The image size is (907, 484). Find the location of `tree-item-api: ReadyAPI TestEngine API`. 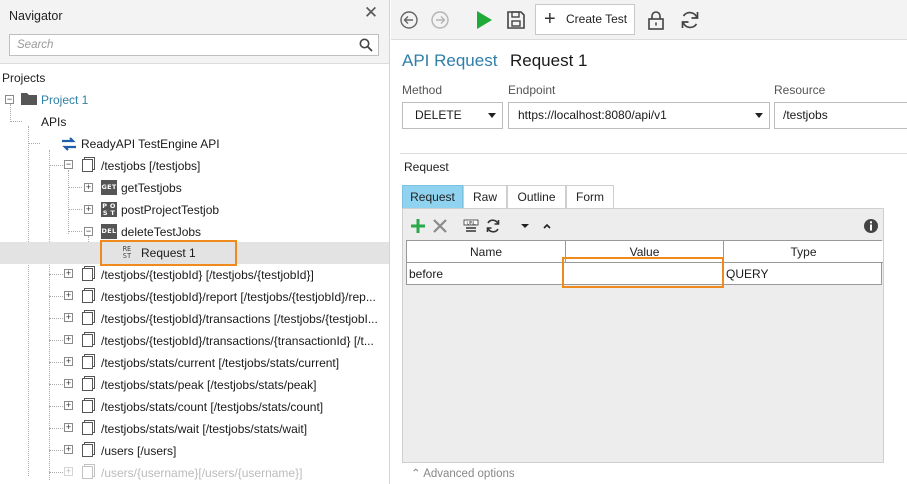

tree-item-api: ReadyAPI TestEngine API is located at coordinates (150, 144).